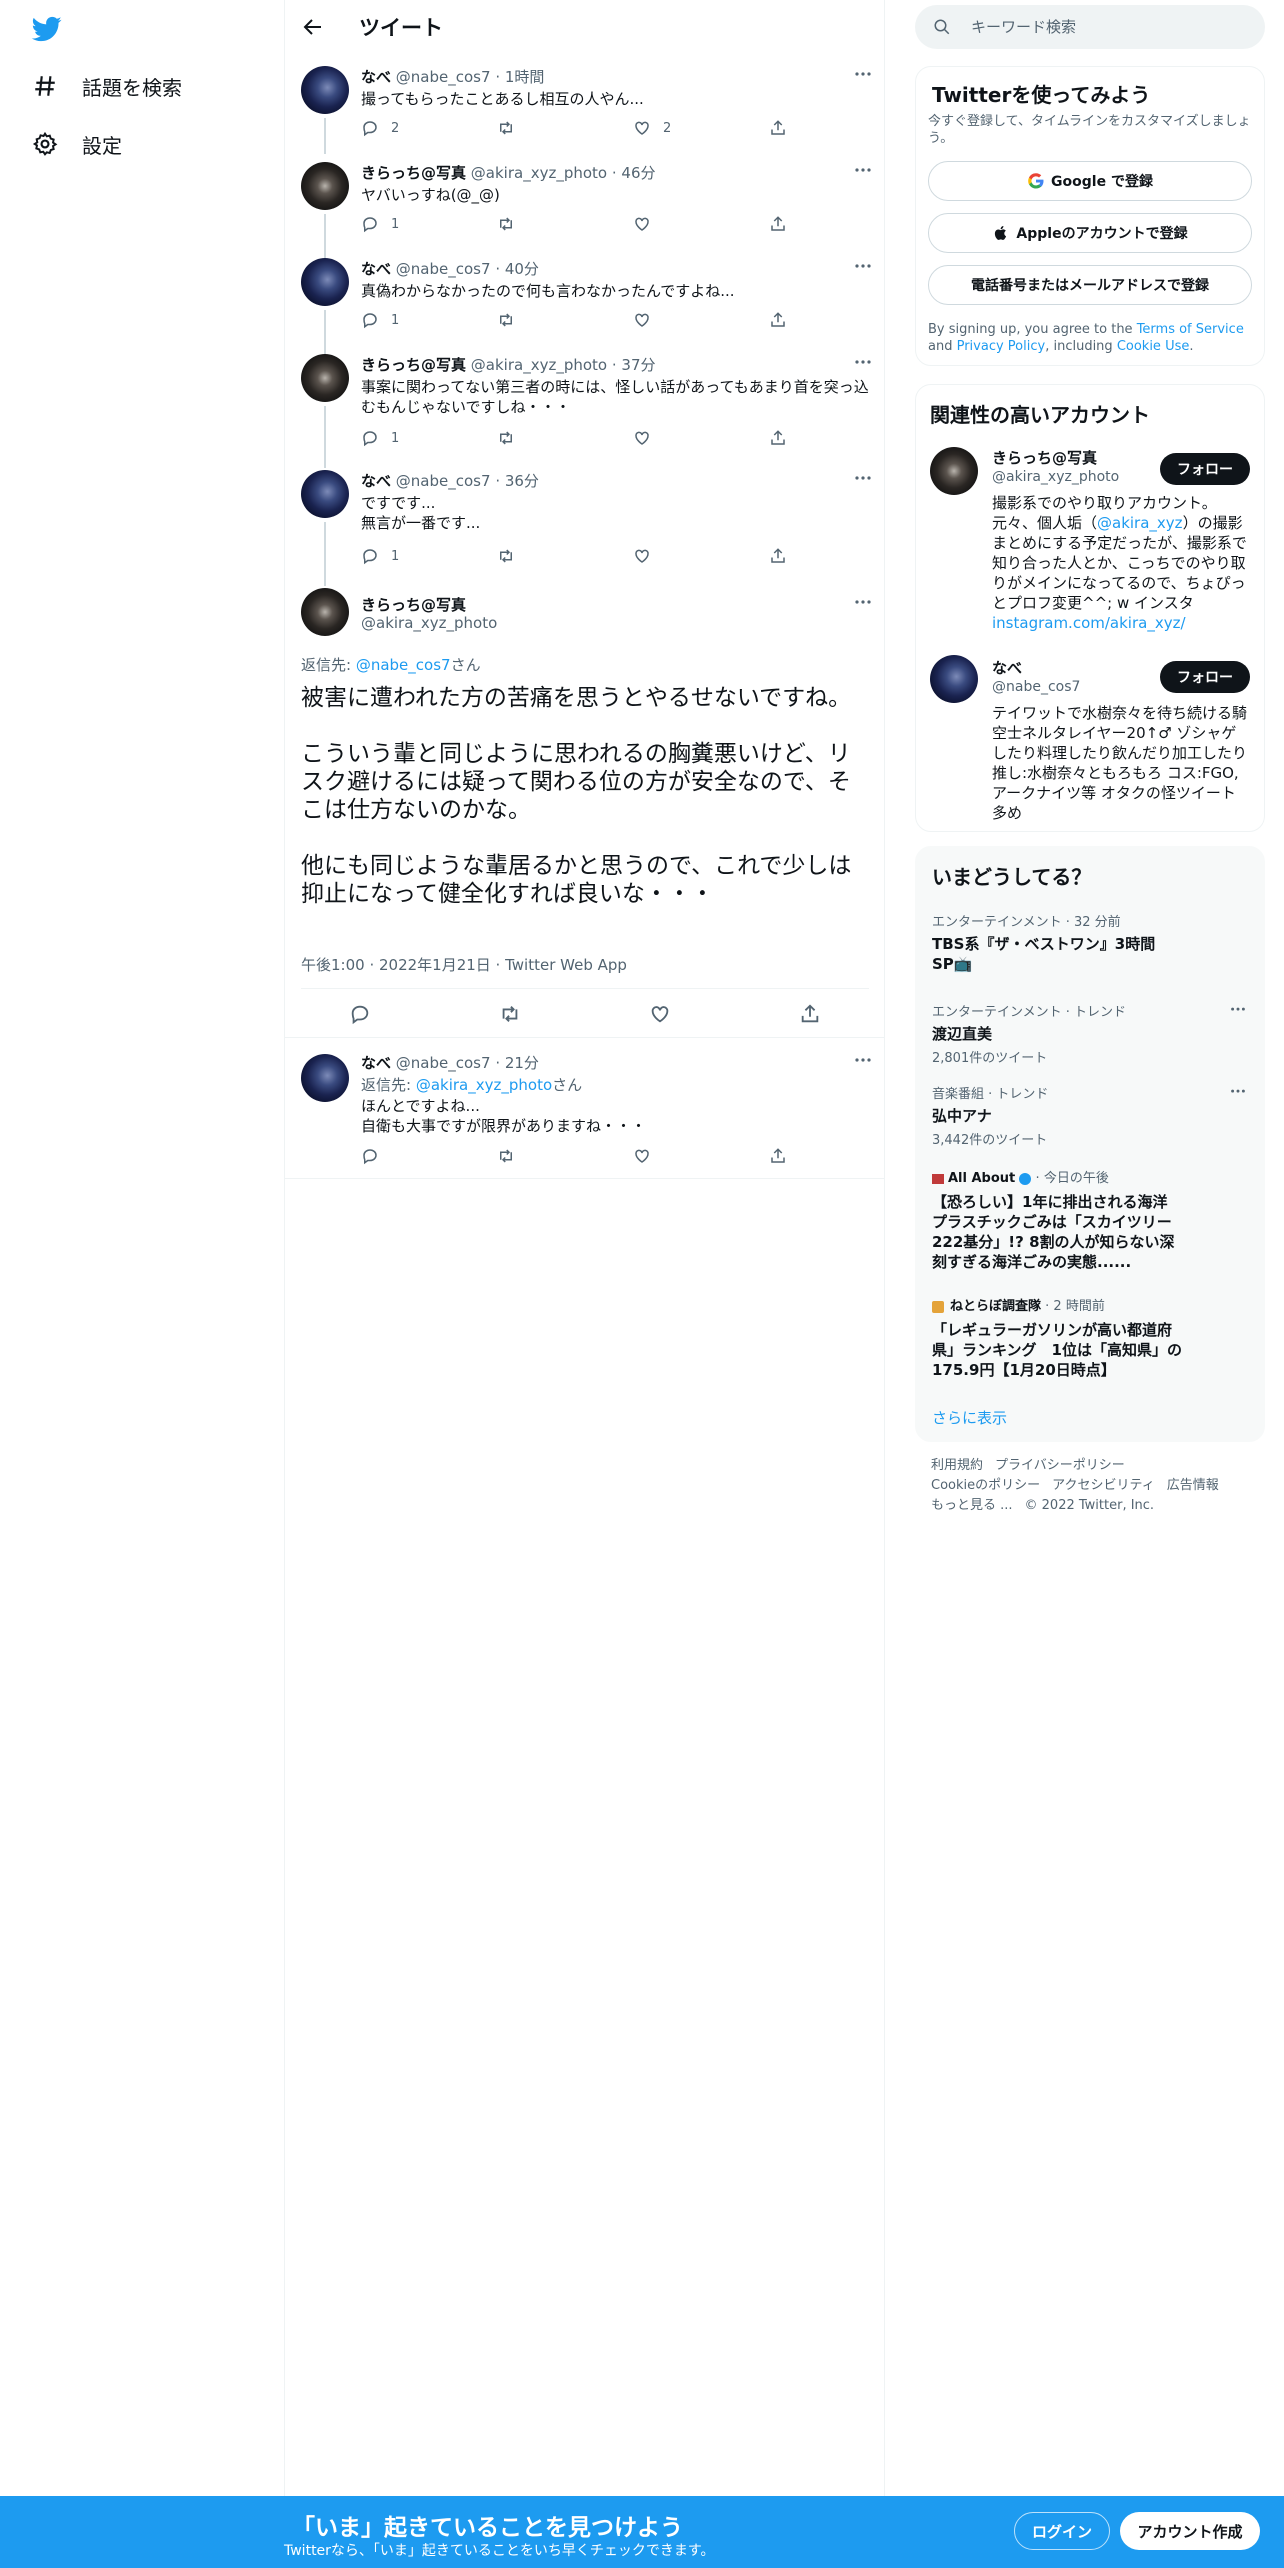 The image size is (1284, 2568). What do you see at coordinates (1190, 329) in the screenshot?
I see `terms-link: Terms of Service` at bounding box center [1190, 329].